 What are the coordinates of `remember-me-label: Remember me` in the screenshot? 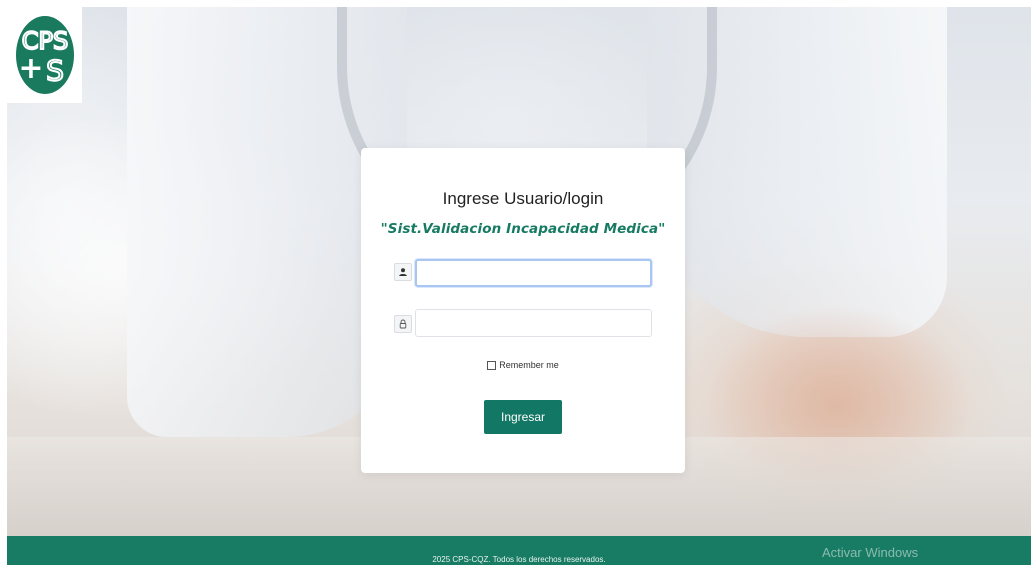 It's located at (529, 365).